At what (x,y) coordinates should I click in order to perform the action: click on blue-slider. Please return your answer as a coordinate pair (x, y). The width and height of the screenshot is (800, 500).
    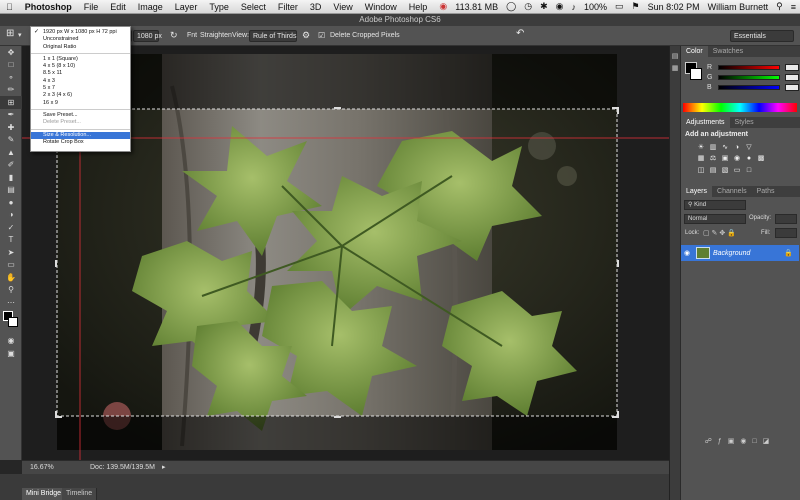
    Looking at the image, I should click on (748, 87).